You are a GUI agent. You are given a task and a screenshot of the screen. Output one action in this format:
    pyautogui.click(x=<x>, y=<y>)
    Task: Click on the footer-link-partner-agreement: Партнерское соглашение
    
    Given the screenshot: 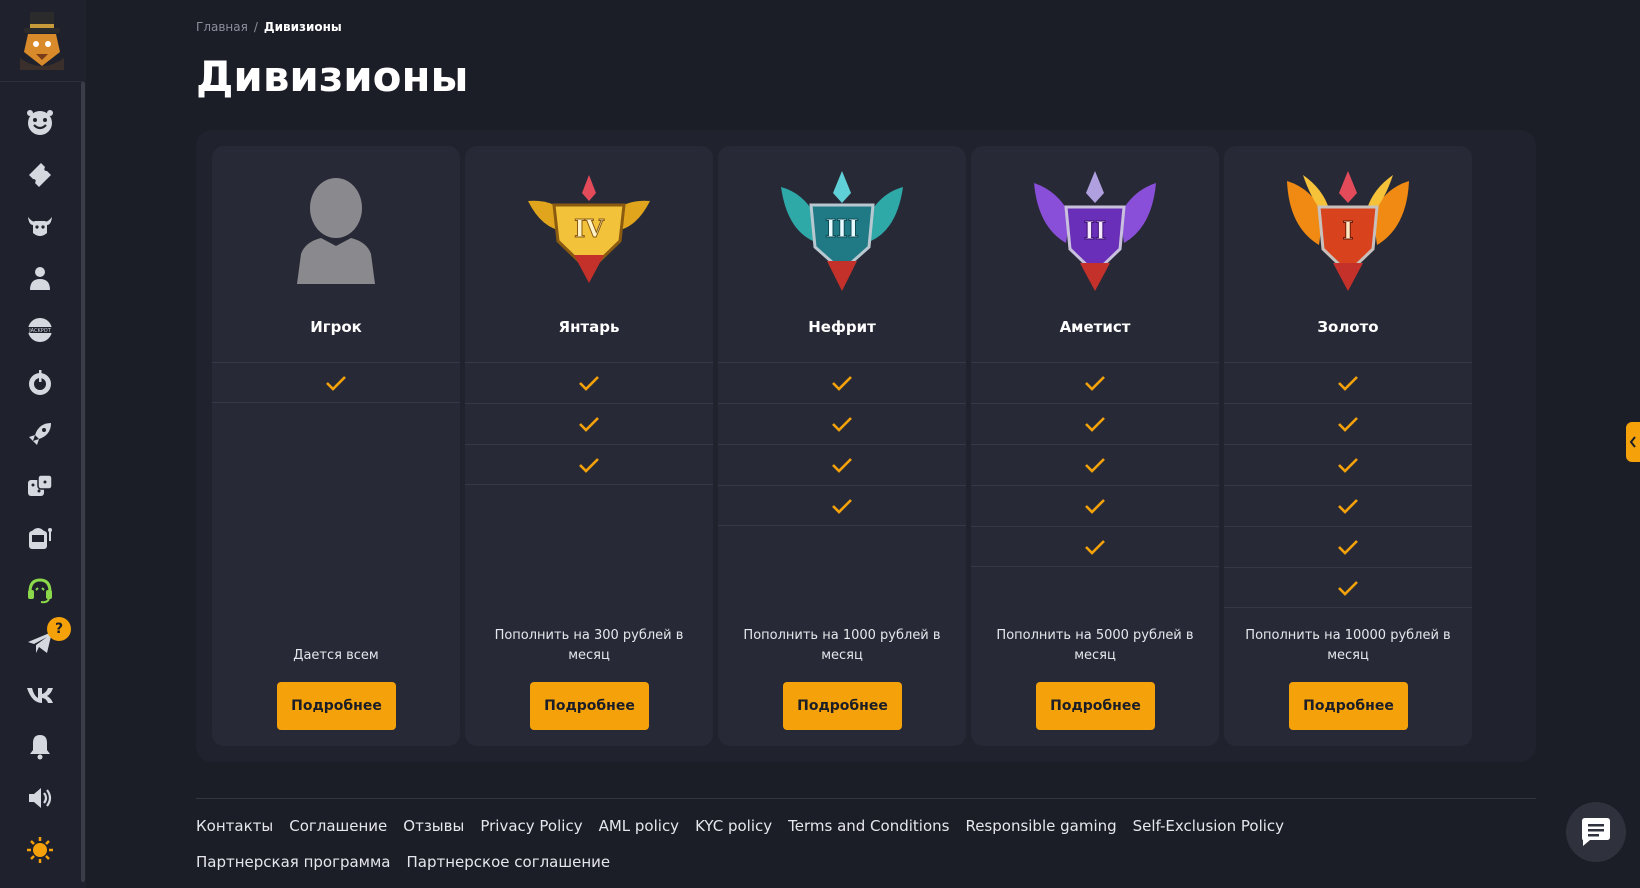 What is the action you would take?
    pyautogui.click(x=509, y=862)
    